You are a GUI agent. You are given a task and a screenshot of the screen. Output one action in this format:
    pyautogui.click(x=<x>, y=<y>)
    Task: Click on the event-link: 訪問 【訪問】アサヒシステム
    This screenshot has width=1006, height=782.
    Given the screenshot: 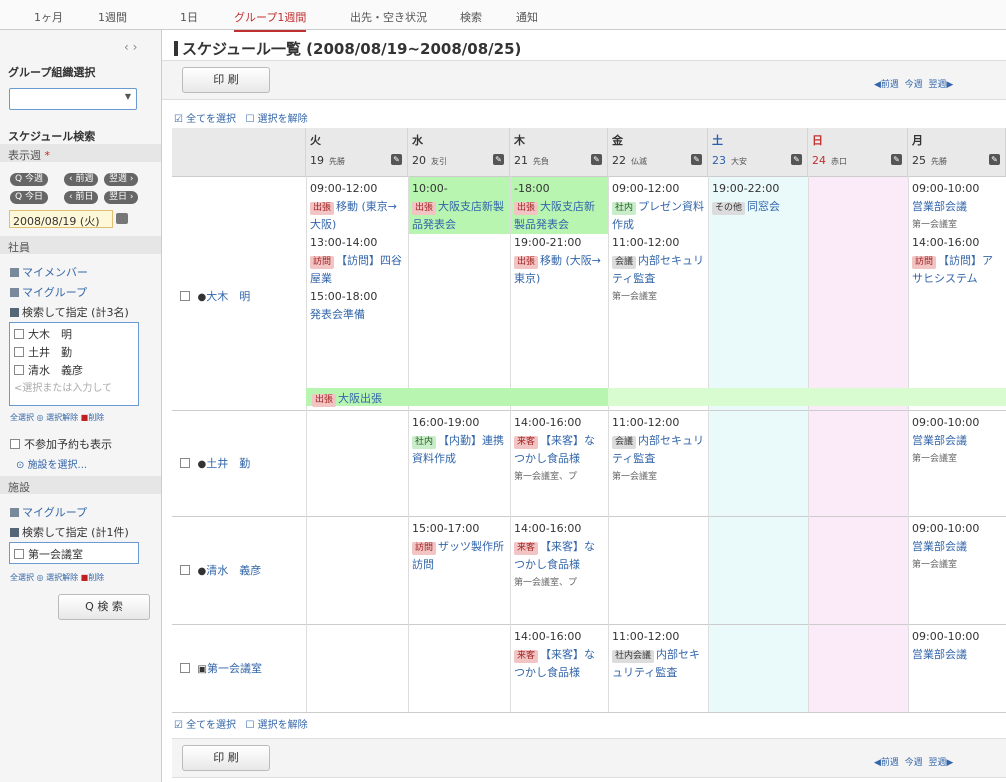 What is the action you would take?
    pyautogui.click(x=957, y=270)
    